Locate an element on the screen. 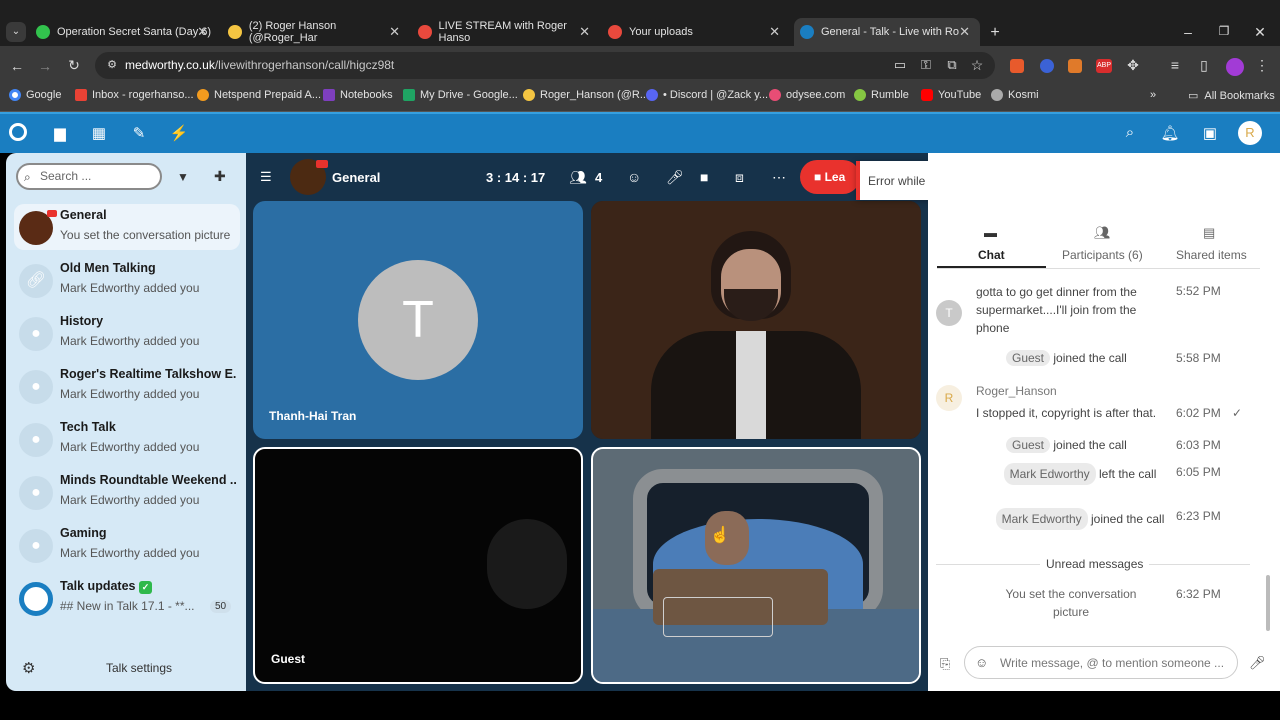 The width and height of the screenshot is (1280, 720). bookmark-rumble: Rumble is located at coordinates (881, 95).